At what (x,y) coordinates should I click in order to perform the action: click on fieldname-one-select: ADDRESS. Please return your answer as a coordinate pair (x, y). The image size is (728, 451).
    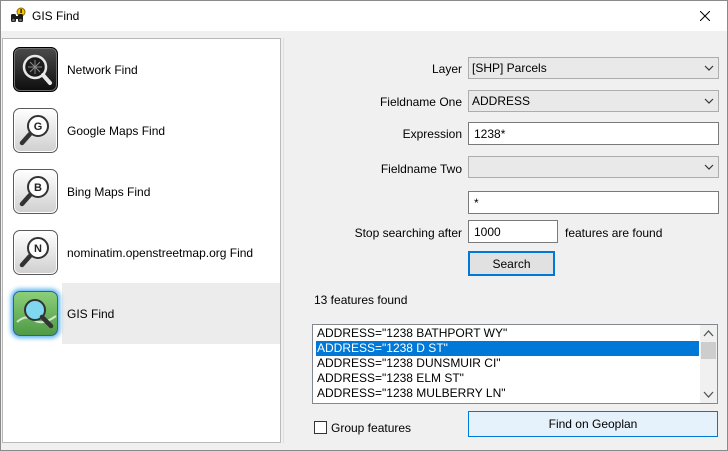
    Looking at the image, I should click on (593, 101).